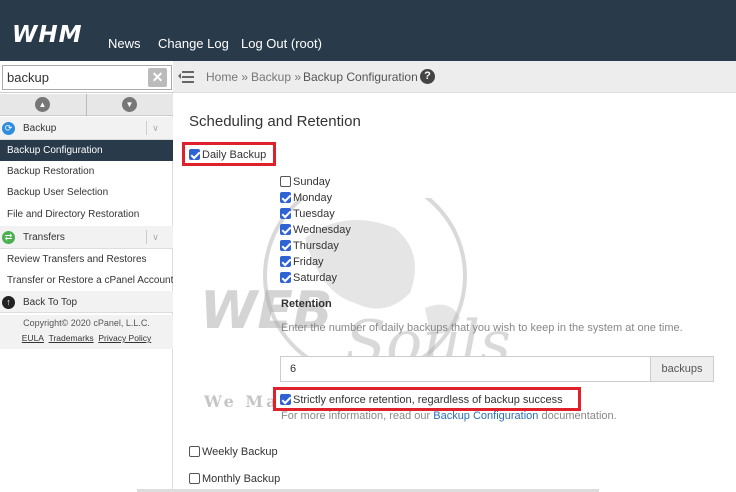 The height and width of the screenshot is (492, 736). I want to click on section-label: Transfers, so click(44, 237).